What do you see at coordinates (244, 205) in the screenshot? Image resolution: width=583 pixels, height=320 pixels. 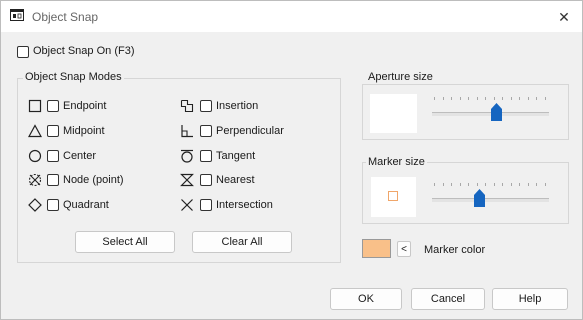 I see `intersection-label: Intersection` at bounding box center [244, 205].